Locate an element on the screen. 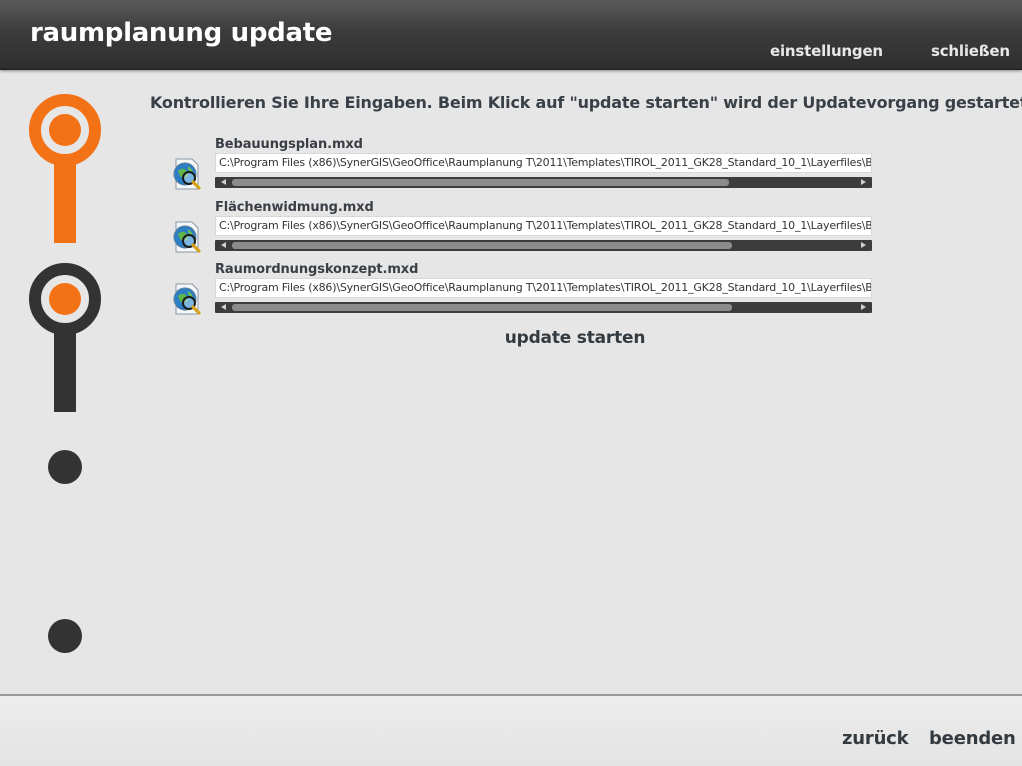 This screenshot has height=766, width=1022. step-1-connector is located at coordinates (65, 201).